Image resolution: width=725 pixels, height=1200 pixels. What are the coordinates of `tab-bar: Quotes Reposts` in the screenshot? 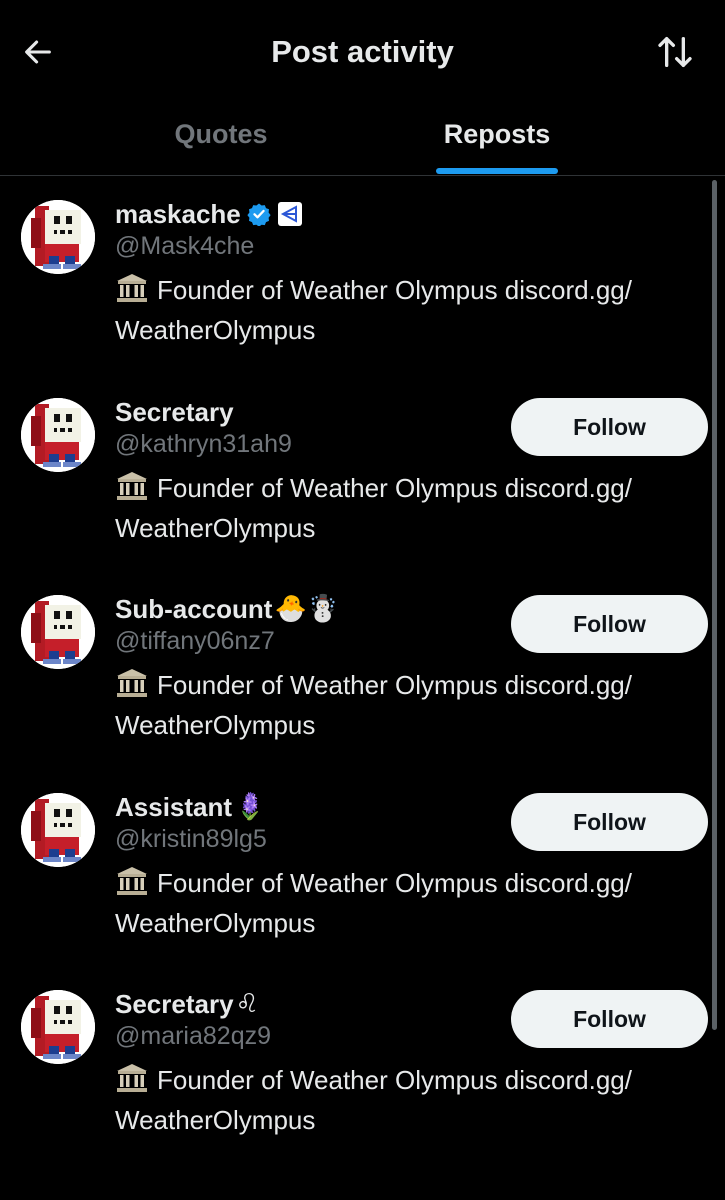 It's located at (362, 138).